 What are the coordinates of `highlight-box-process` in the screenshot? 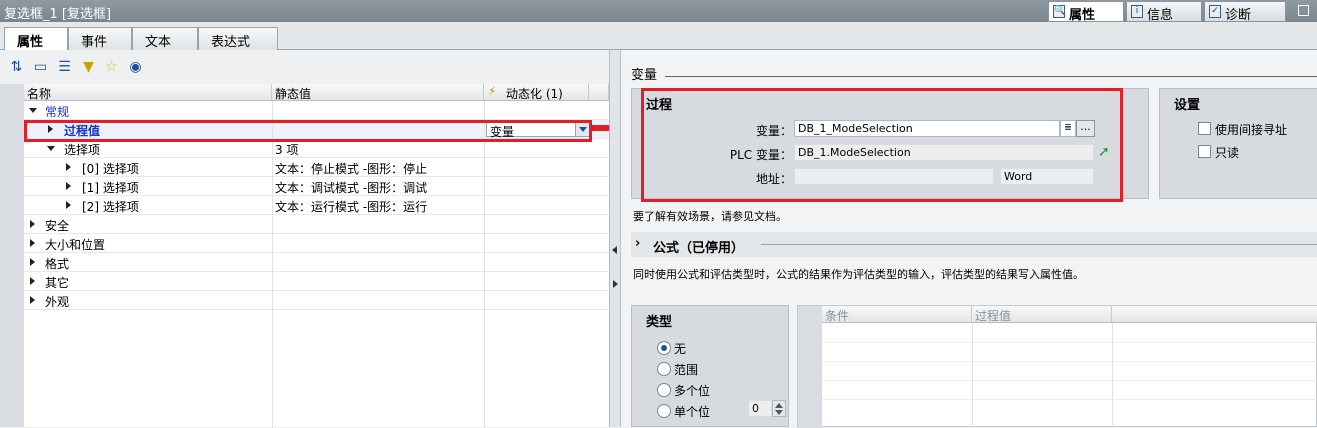 It's located at (882, 145).